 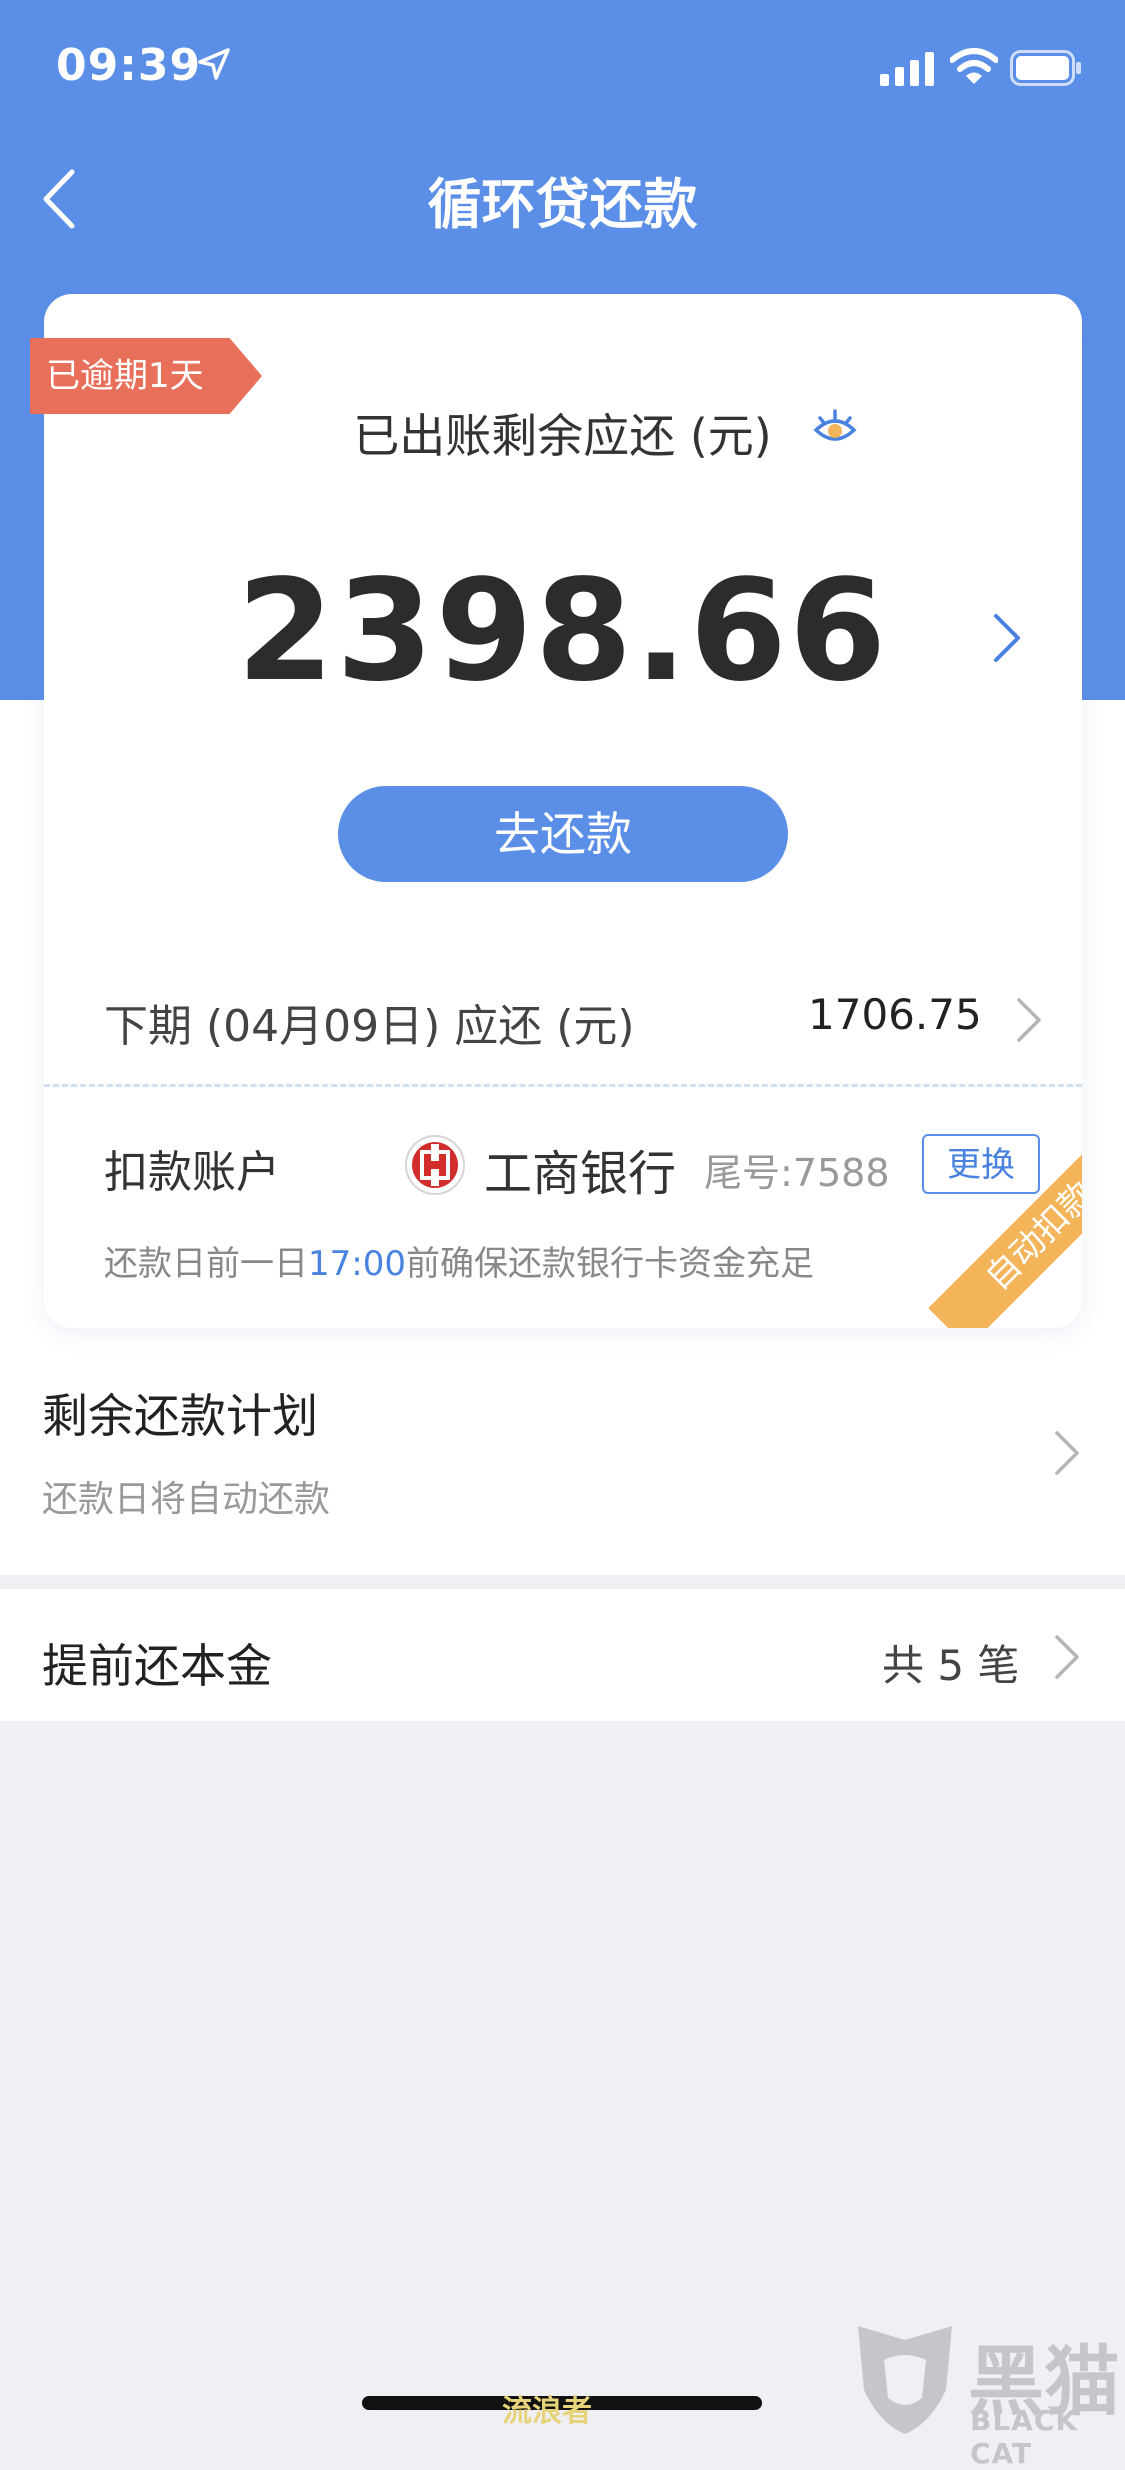 What do you see at coordinates (563, 834) in the screenshot?
I see `repay-button: 去还款` at bounding box center [563, 834].